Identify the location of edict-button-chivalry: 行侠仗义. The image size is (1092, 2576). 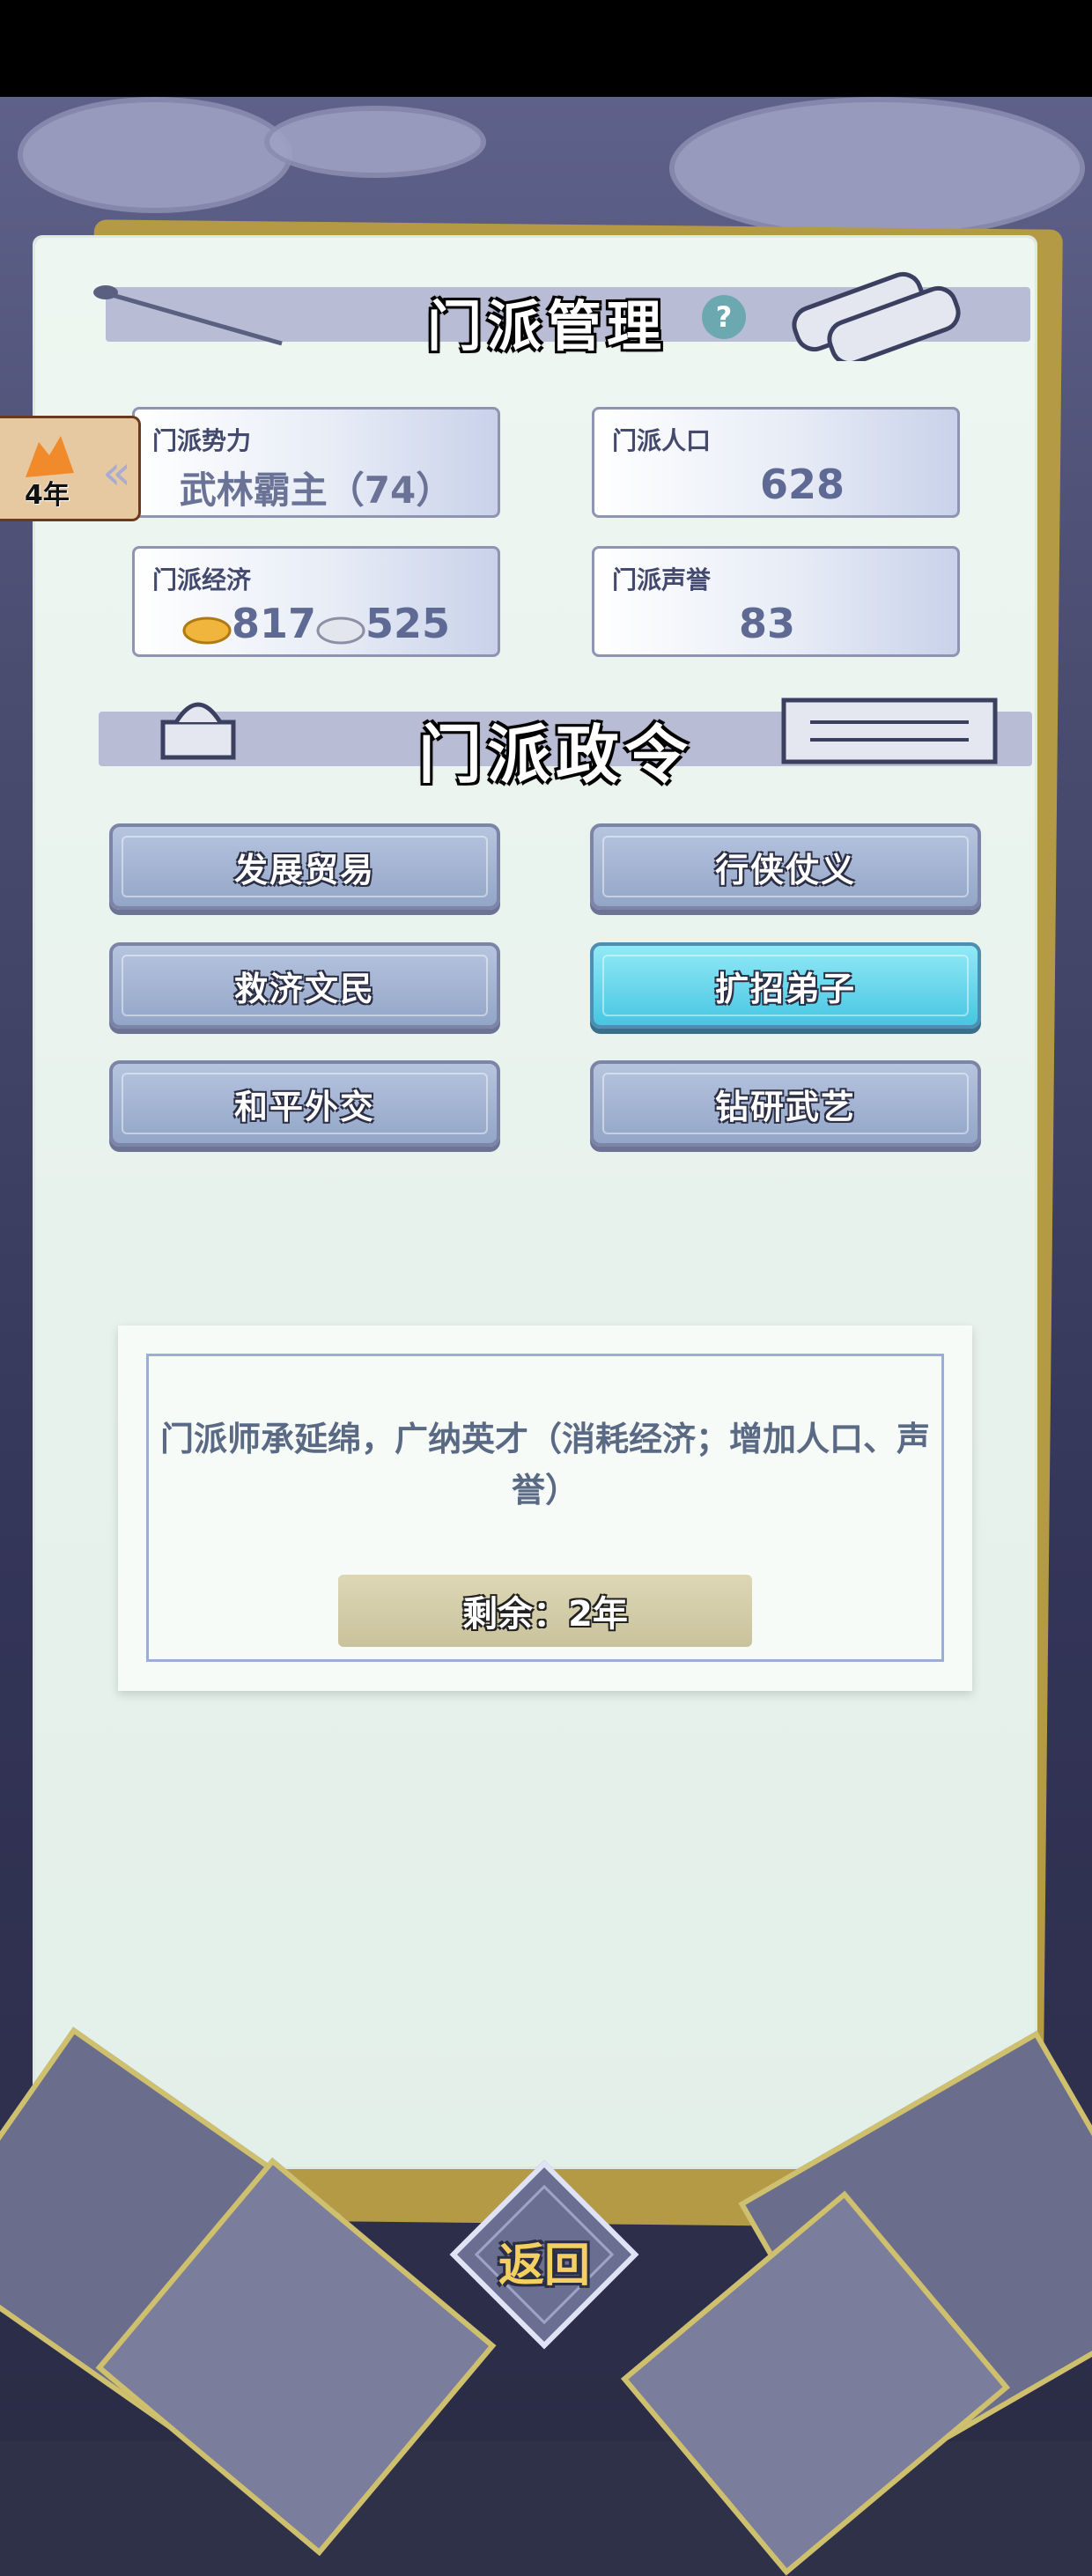
(785, 866).